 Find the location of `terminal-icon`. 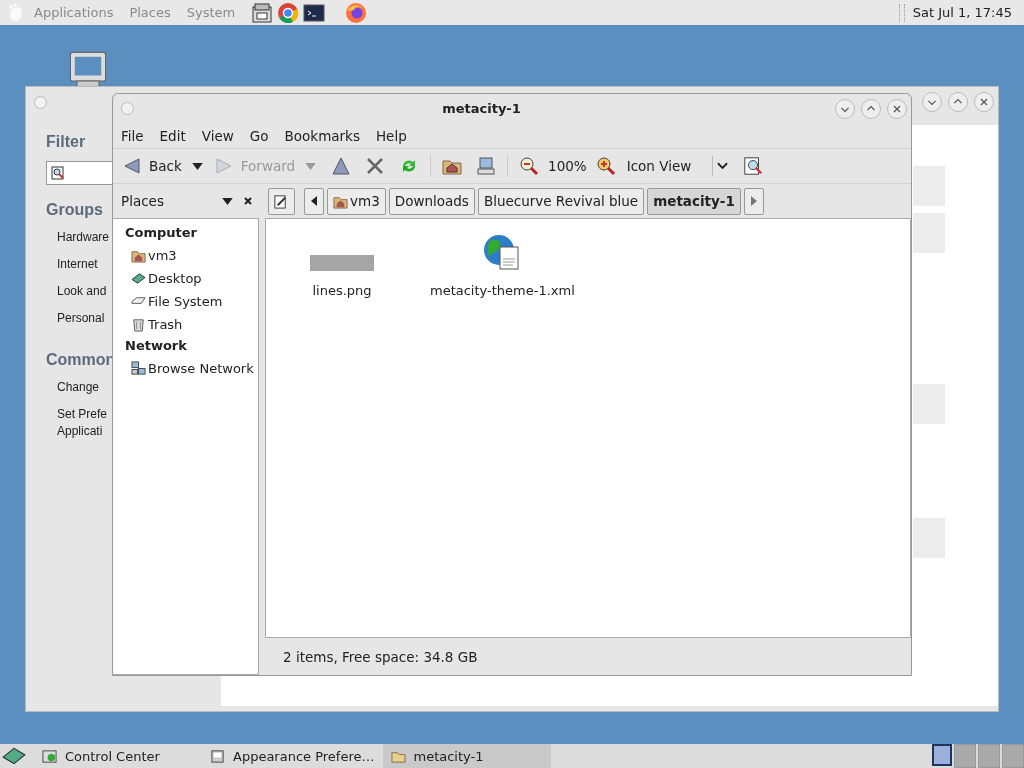

terminal-icon is located at coordinates (314, 12).